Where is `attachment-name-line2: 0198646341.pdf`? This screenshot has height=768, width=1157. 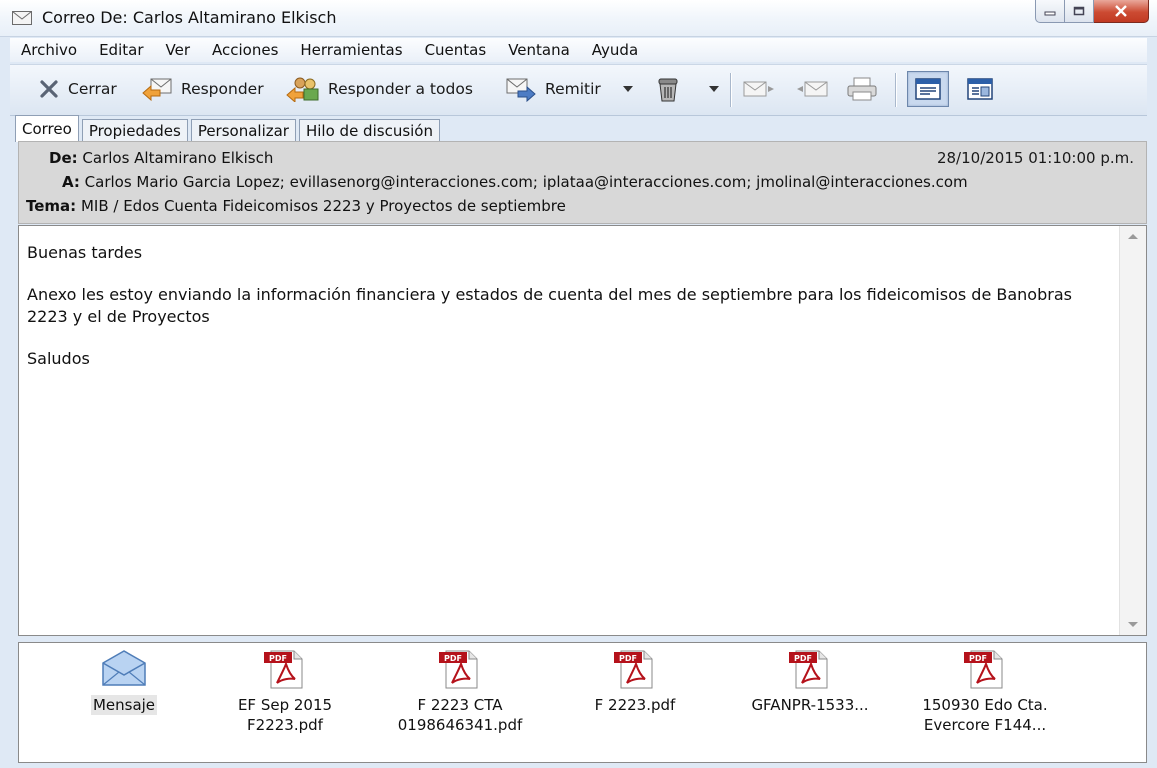 attachment-name-line2: 0198646341.pdf is located at coordinates (460, 725).